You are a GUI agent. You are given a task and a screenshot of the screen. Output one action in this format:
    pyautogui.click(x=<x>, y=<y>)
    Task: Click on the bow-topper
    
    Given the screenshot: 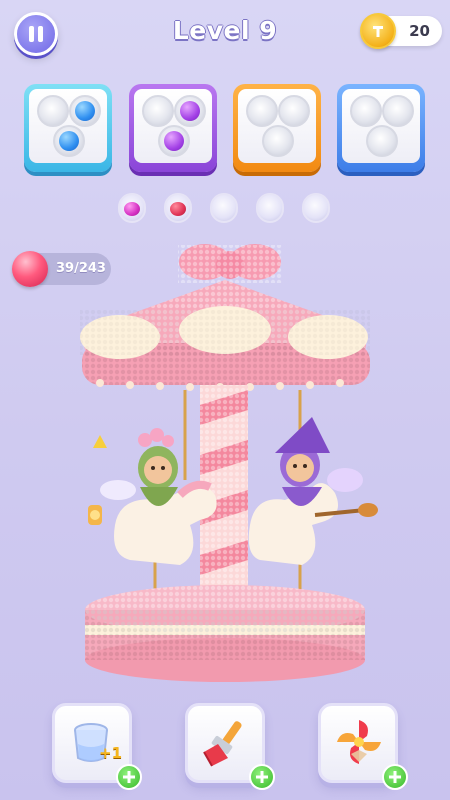 What is the action you would take?
    pyautogui.click(x=230, y=263)
    